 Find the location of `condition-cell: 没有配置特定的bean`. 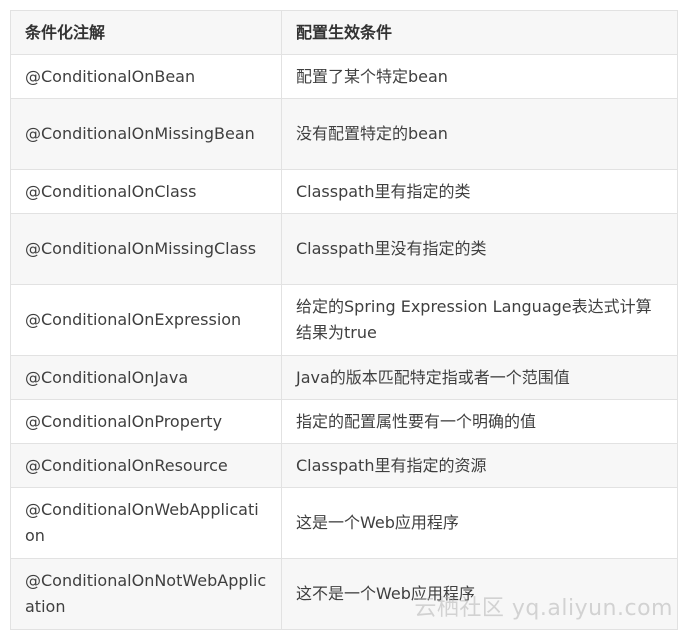

condition-cell: 没有配置特定的bean is located at coordinates (479, 134).